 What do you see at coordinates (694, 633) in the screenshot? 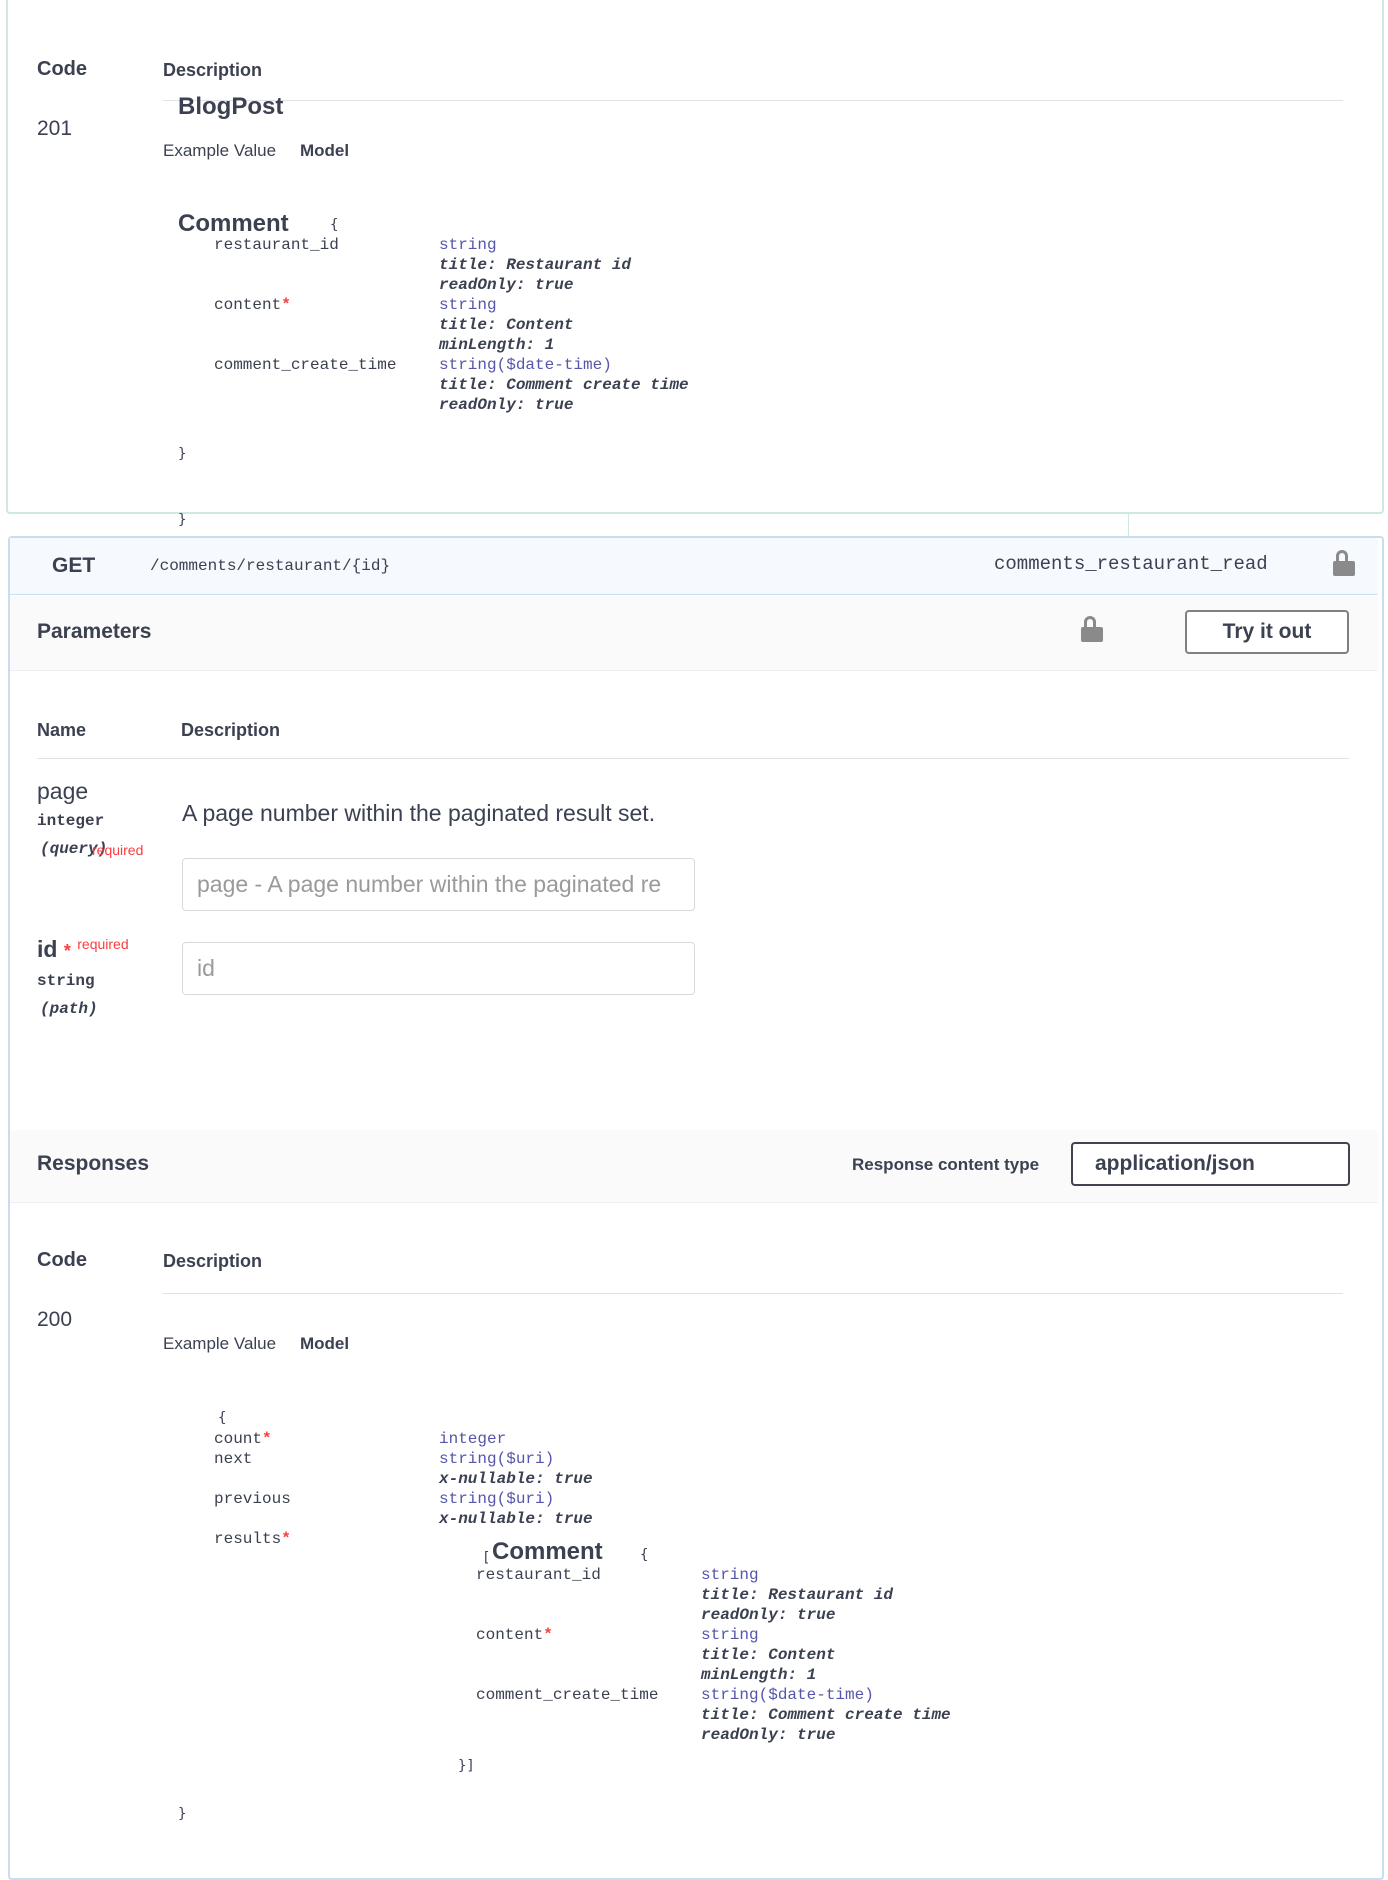
I see `parameters-bar` at bounding box center [694, 633].